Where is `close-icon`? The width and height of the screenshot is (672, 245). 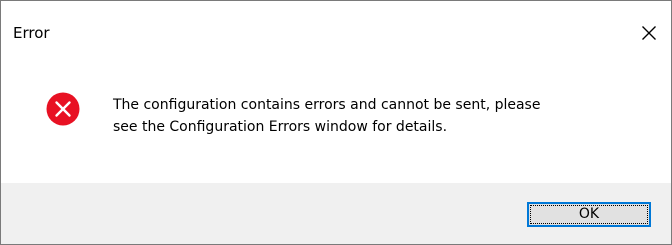 close-icon is located at coordinates (649, 33).